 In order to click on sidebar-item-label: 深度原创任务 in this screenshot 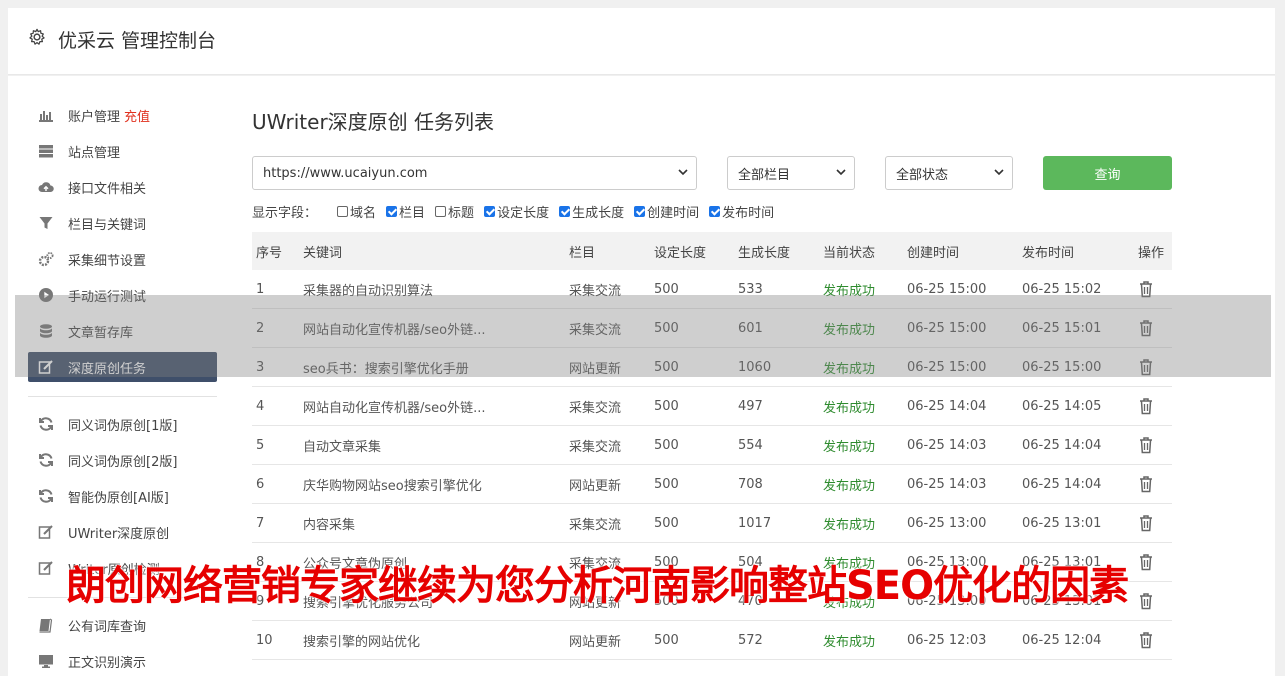, I will do `click(107, 369)`.